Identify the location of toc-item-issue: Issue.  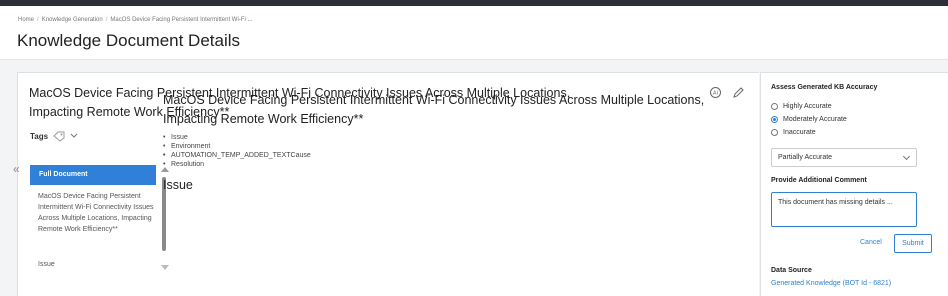
(46, 264).